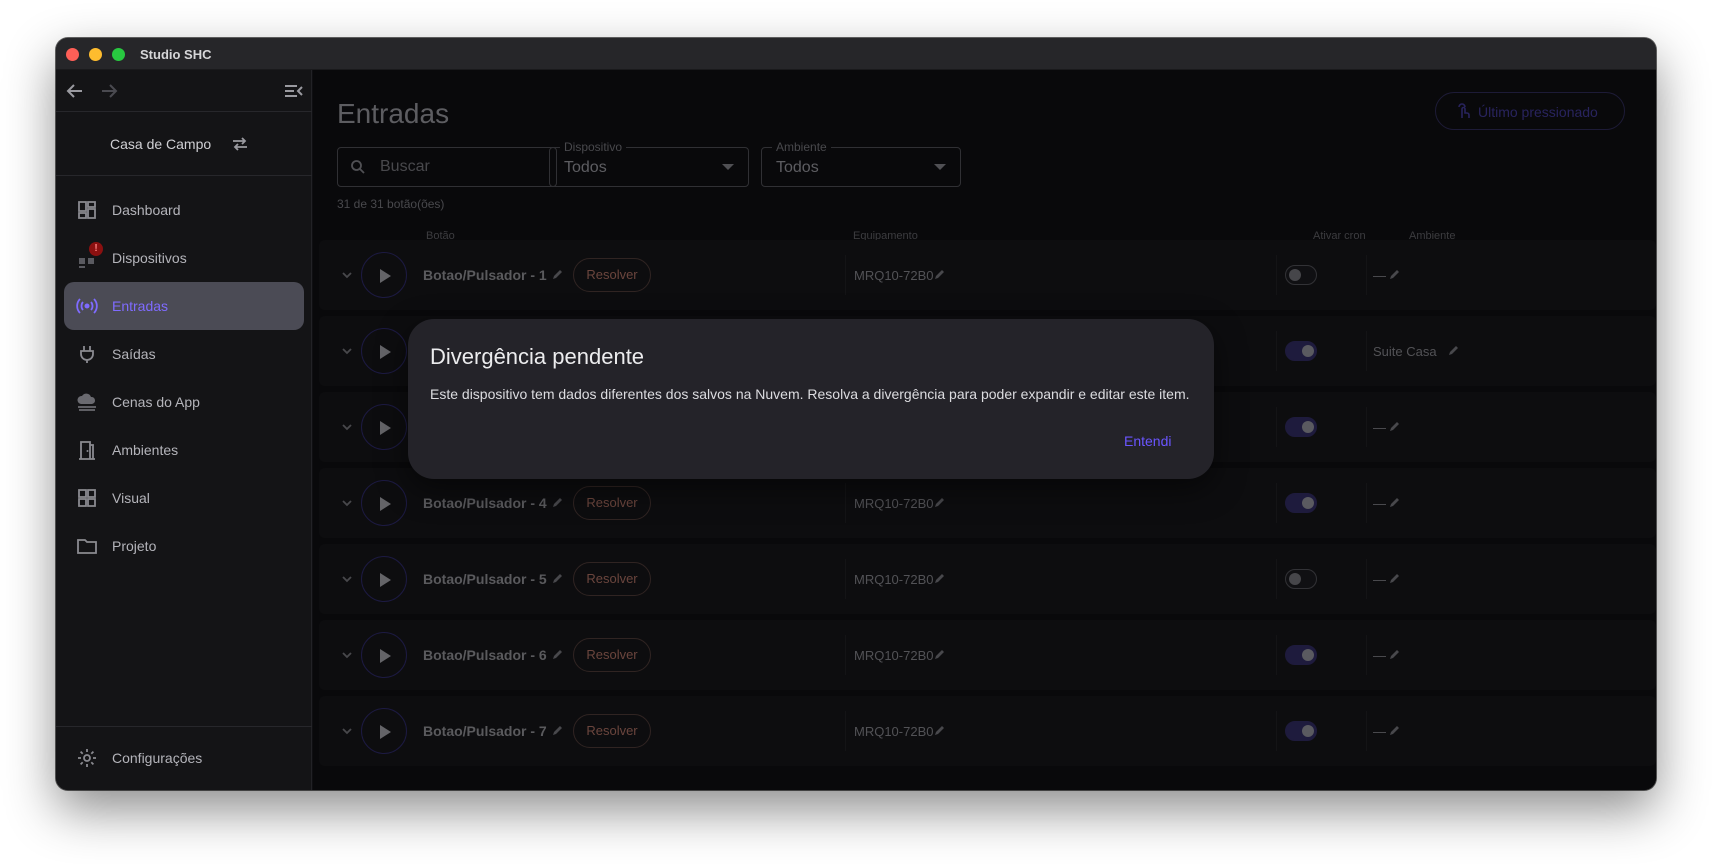 Image resolution: width=1712 pixels, height=864 pixels. I want to click on sidebar-item-dispositivos: ! Dispositivos, so click(184, 258).